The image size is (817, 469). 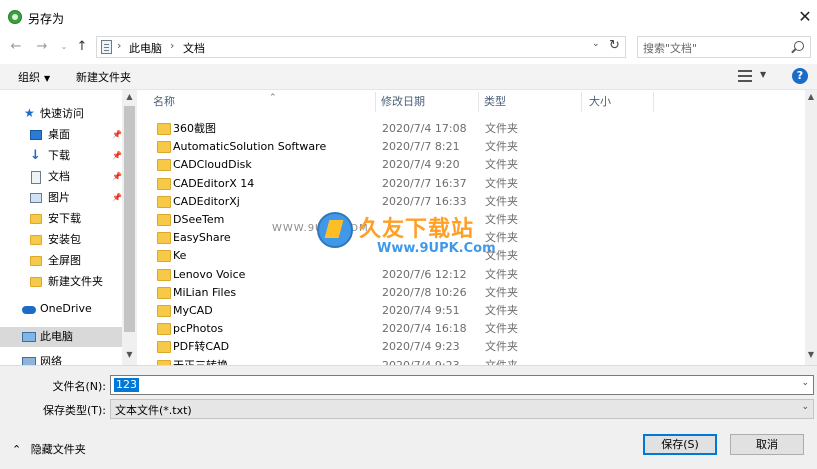 I want to click on file-row: pcPhotos 2020/7/4 16:18 文件夹, so click(x=477, y=329).